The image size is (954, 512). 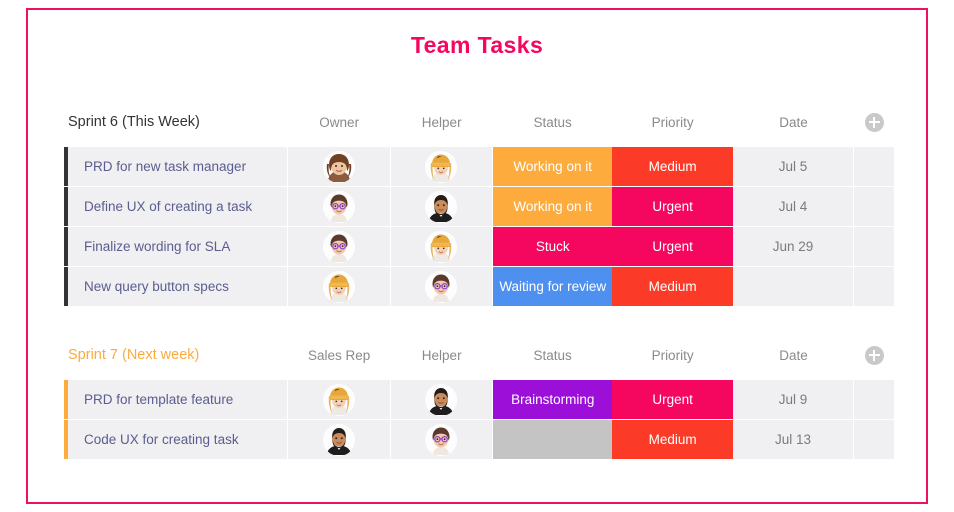 What do you see at coordinates (477, 45) in the screenshot?
I see `page-title: Team Tasks` at bounding box center [477, 45].